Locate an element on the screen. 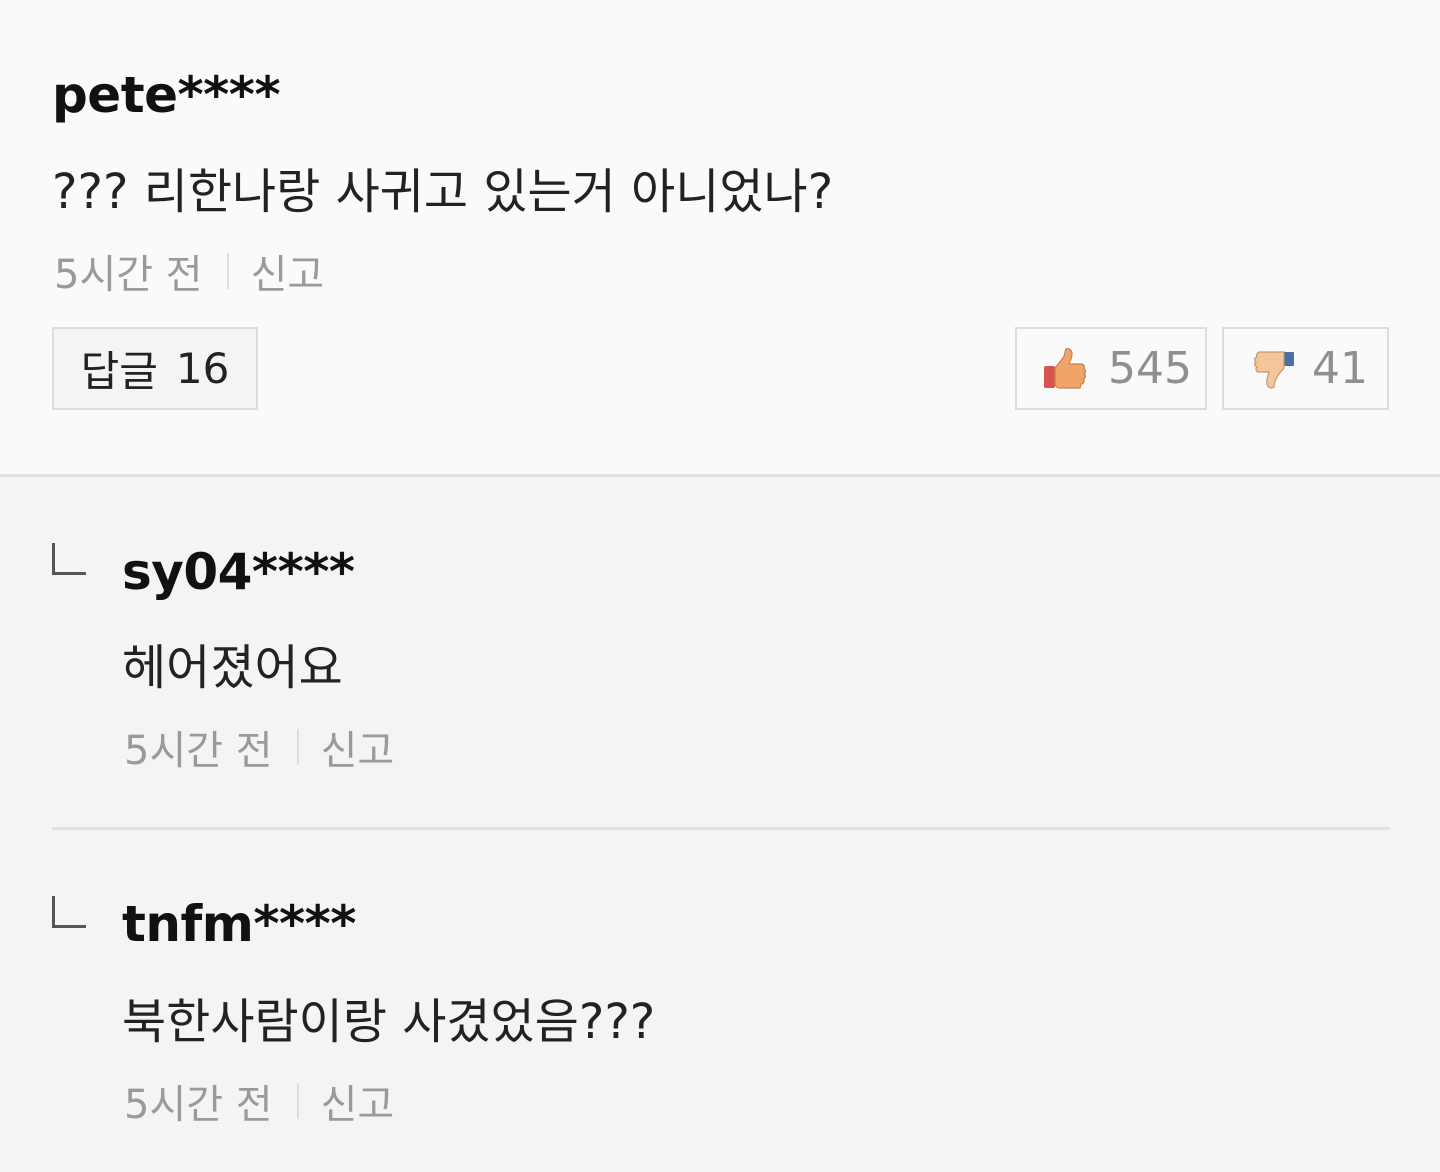  reply-username: tnfm**** is located at coordinates (239, 924).